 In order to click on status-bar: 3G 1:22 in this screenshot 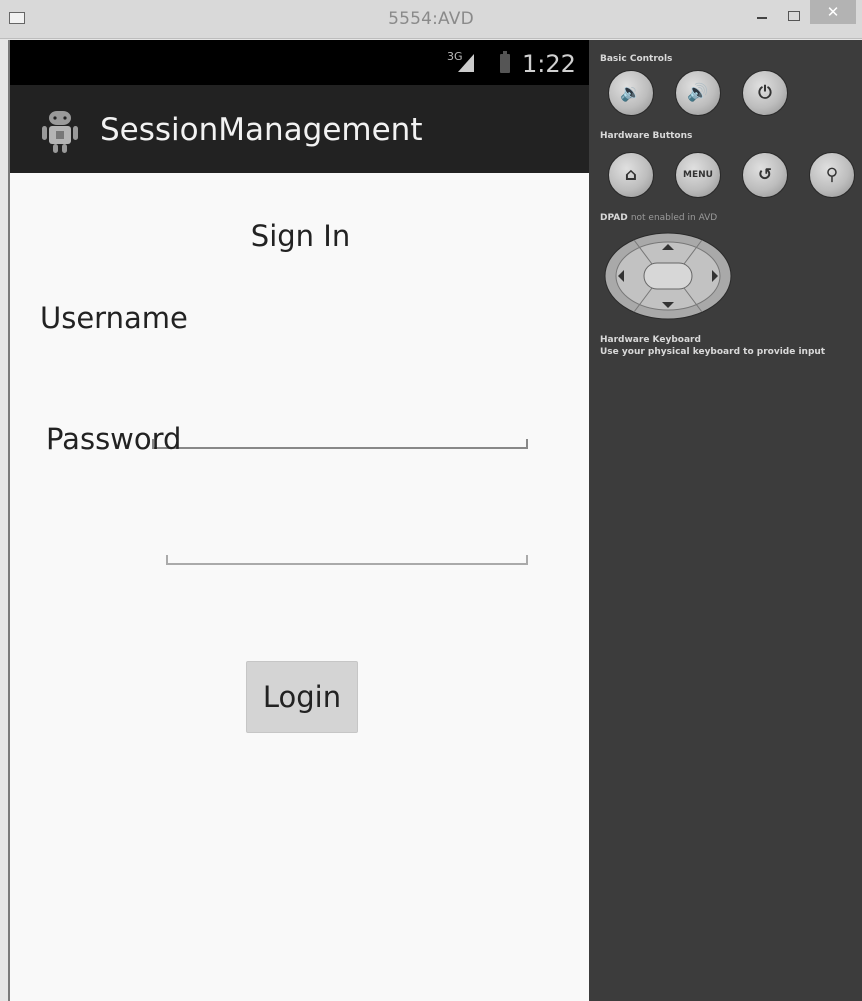, I will do `click(300, 62)`.